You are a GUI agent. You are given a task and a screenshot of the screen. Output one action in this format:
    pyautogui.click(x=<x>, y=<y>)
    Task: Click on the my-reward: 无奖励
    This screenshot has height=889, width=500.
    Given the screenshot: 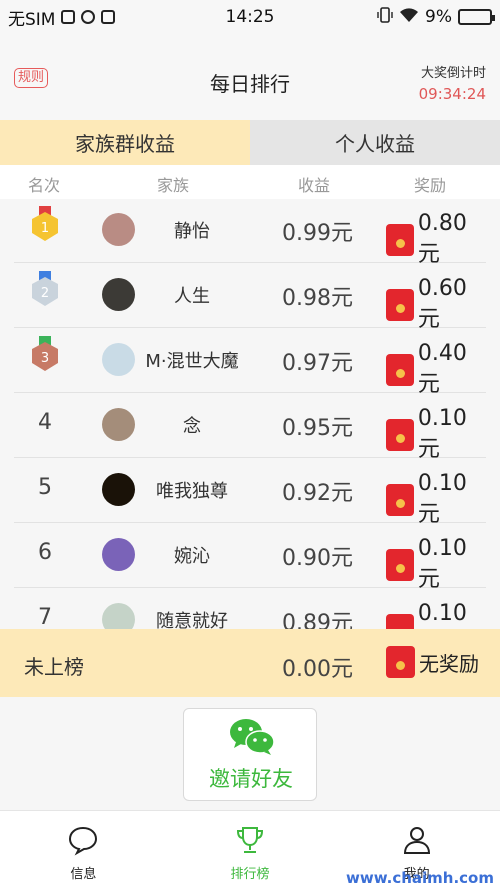 What is the action you would take?
    pyautogui.click(x=432, y=662)
    